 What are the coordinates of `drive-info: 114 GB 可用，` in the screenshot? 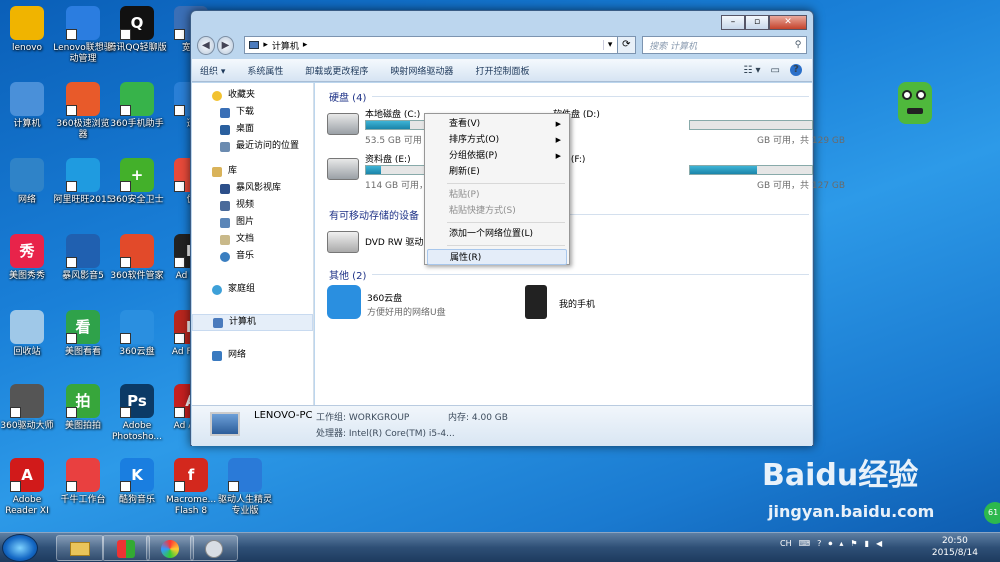 It's located at (397, 186).